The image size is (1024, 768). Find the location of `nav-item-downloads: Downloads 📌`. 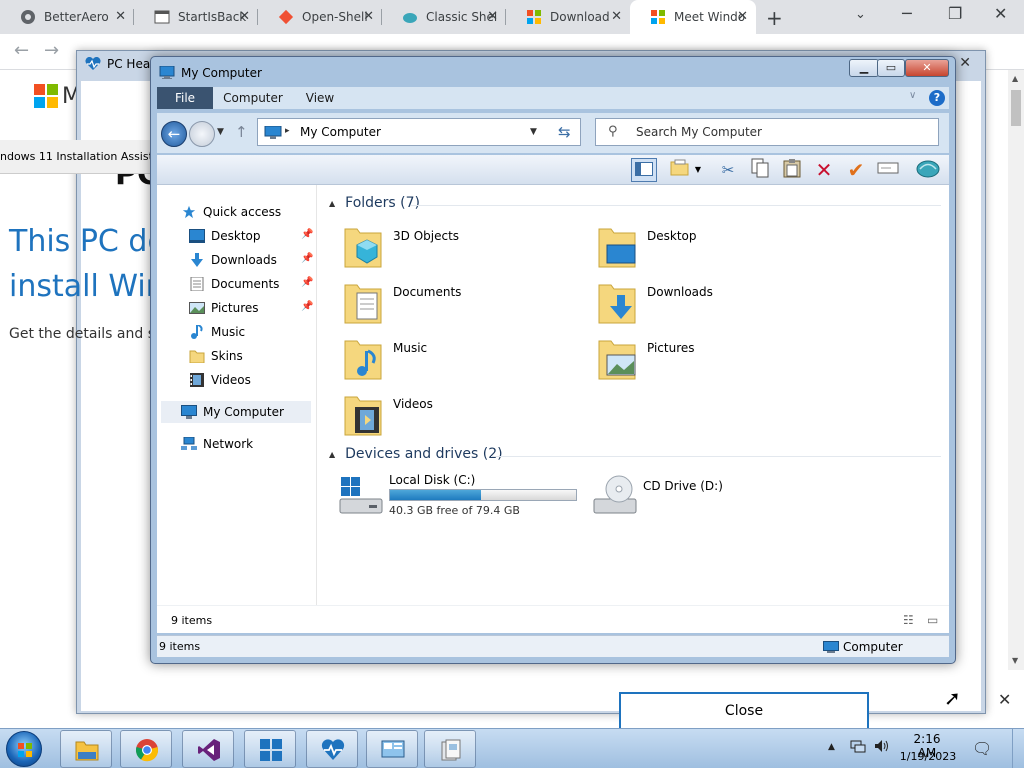

nav-item-downloads: Downloads 📌 is located at coordinates (263, 260).